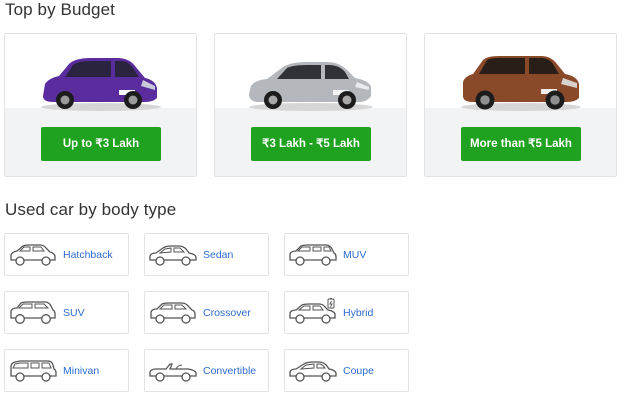 The width and height of the screenshot is (640, 400). Describe the element at coordinates (60, 9) in the screenshot. I see `top-by-budget-heading: Top by Budget` at that location.